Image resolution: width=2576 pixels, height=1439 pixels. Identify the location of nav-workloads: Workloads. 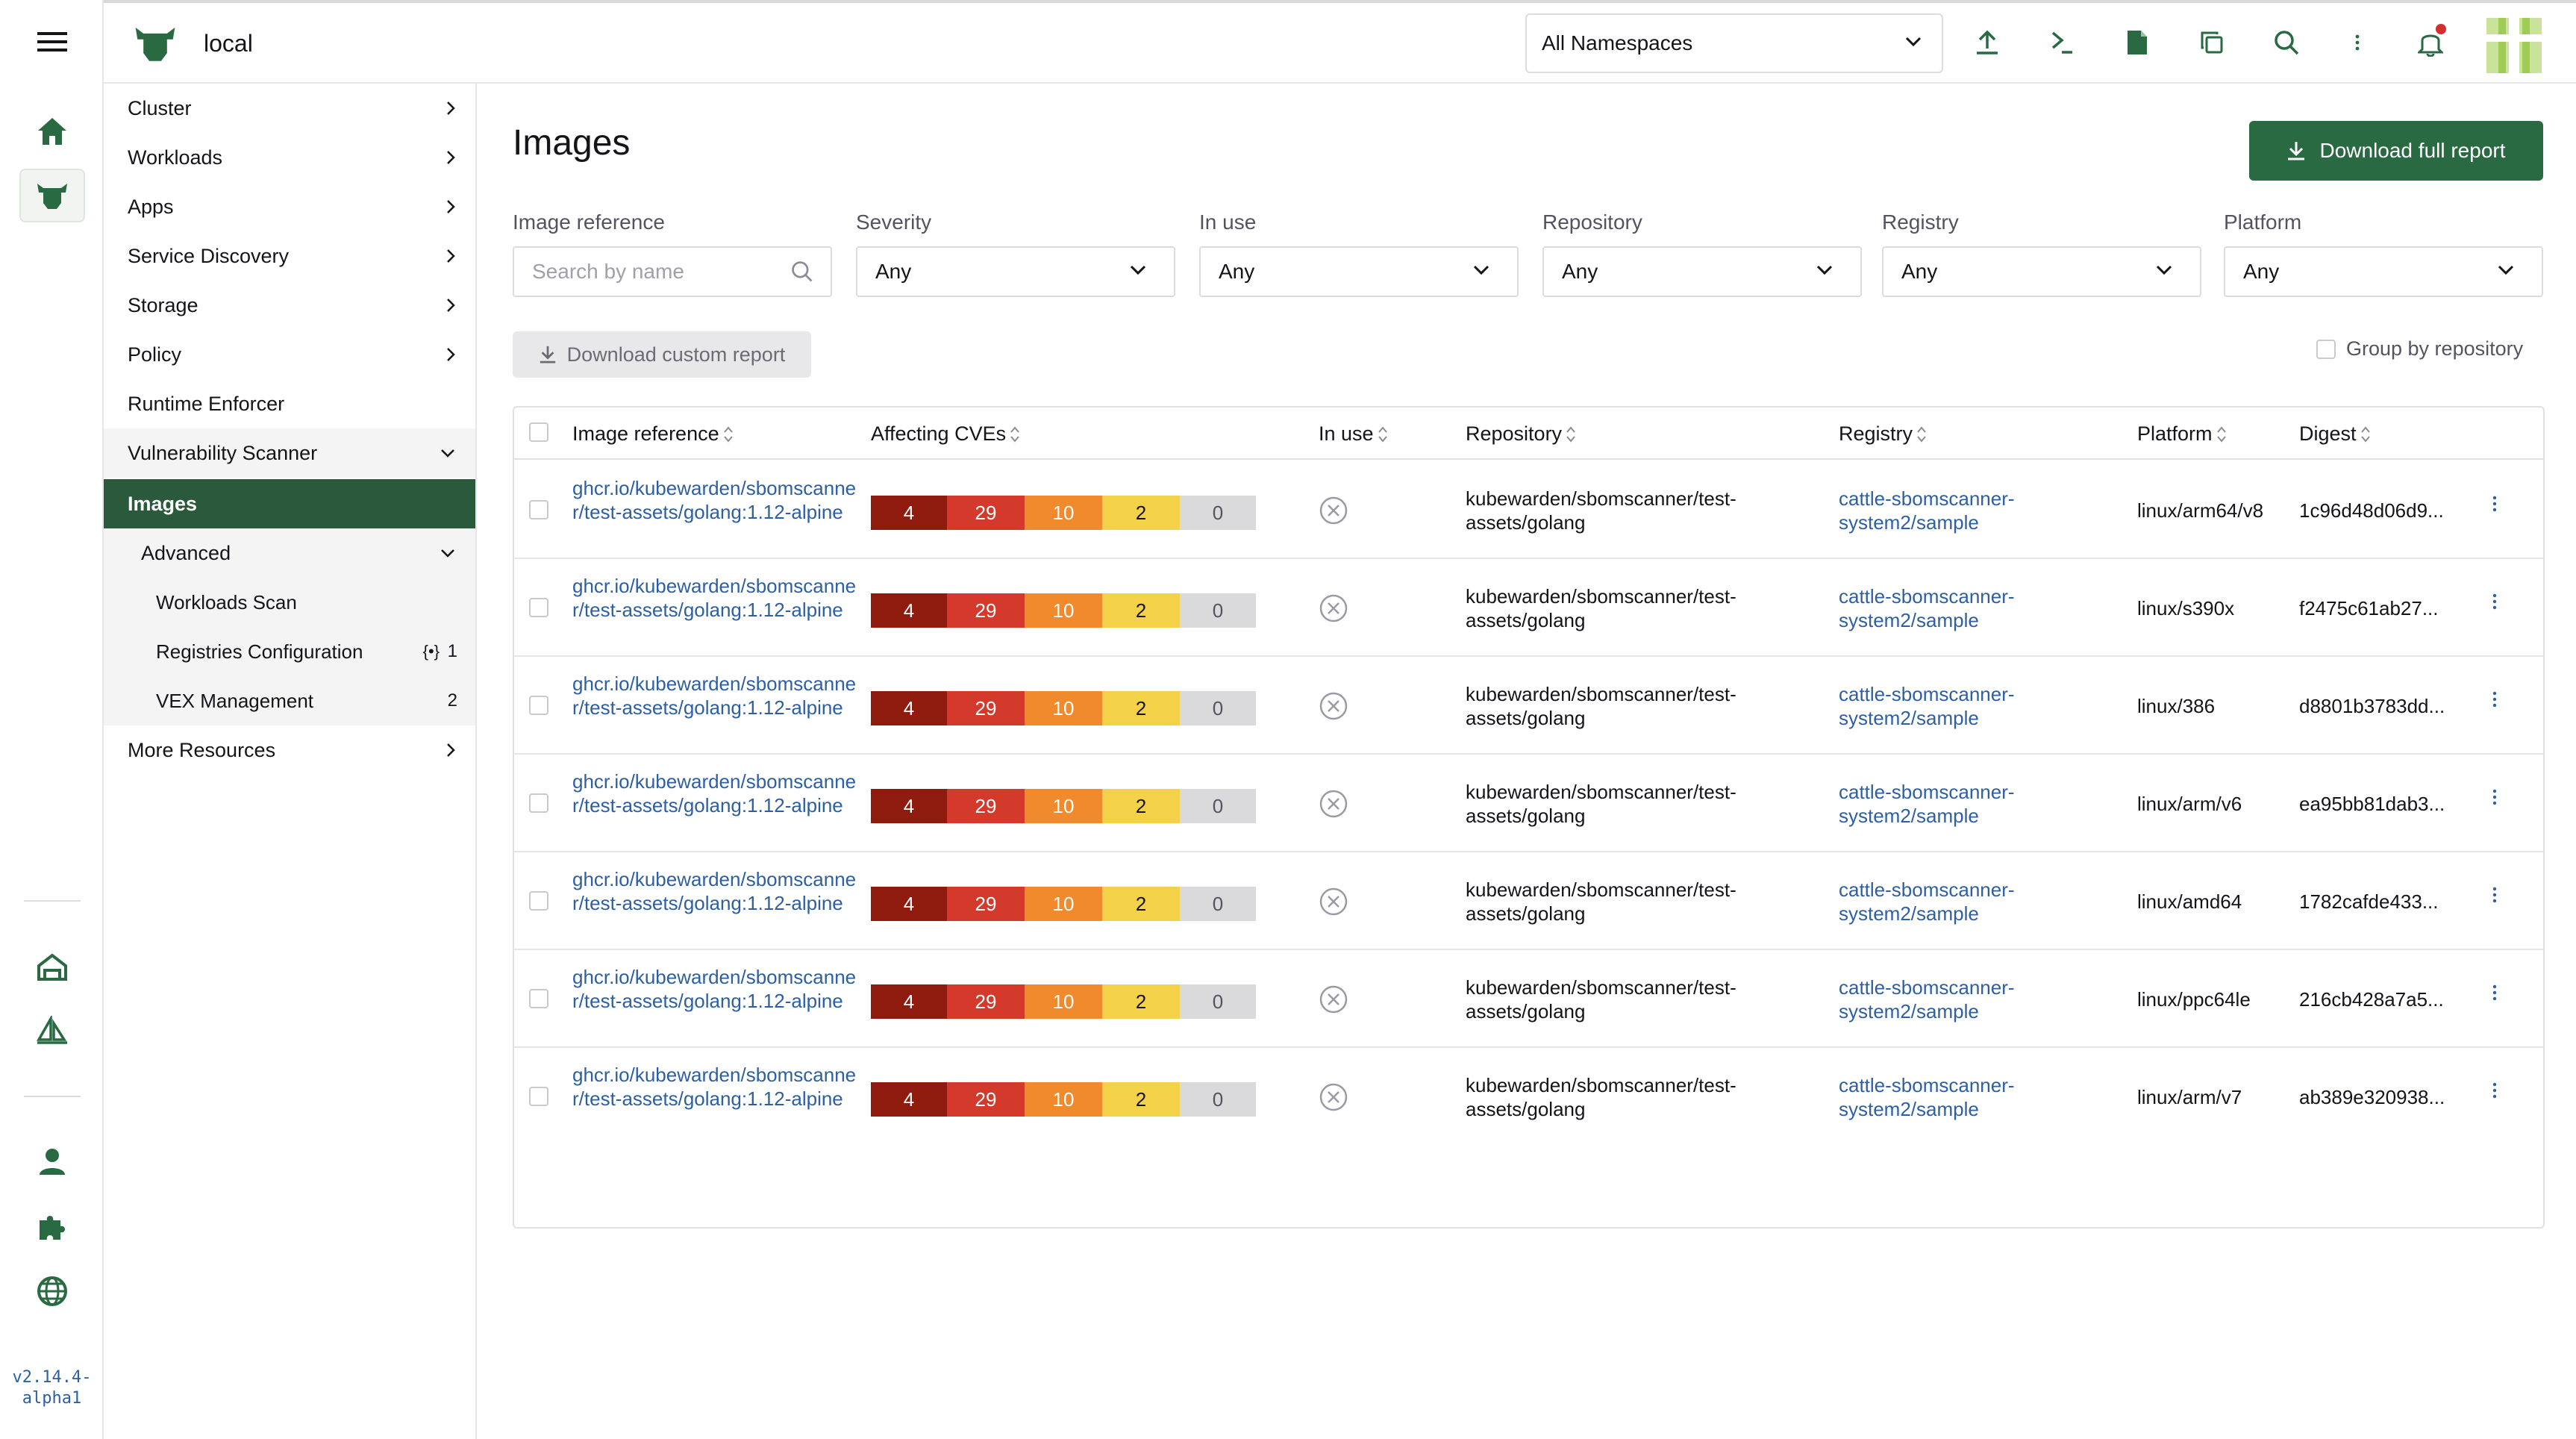
(289, 157).